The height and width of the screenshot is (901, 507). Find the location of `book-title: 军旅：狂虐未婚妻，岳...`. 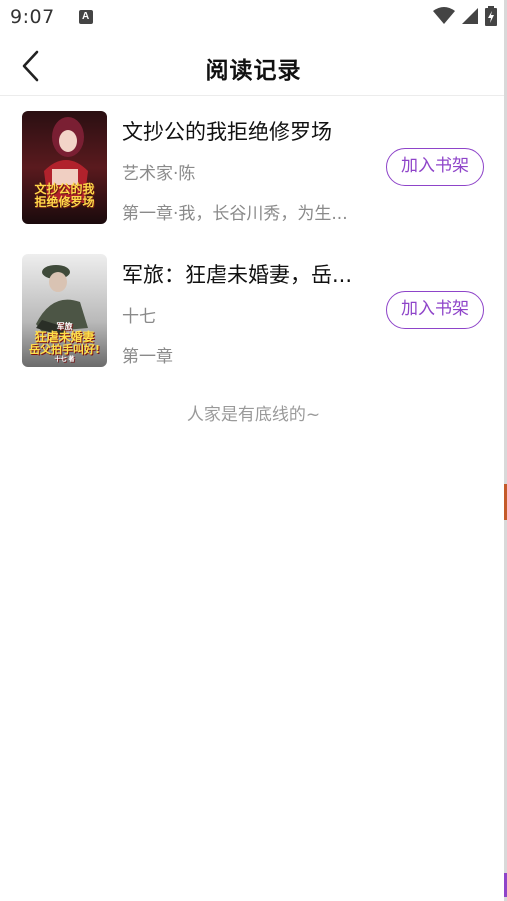

book-title: 军旅：狂虐未婚妻，岳... is located at coordinates (237, 275).